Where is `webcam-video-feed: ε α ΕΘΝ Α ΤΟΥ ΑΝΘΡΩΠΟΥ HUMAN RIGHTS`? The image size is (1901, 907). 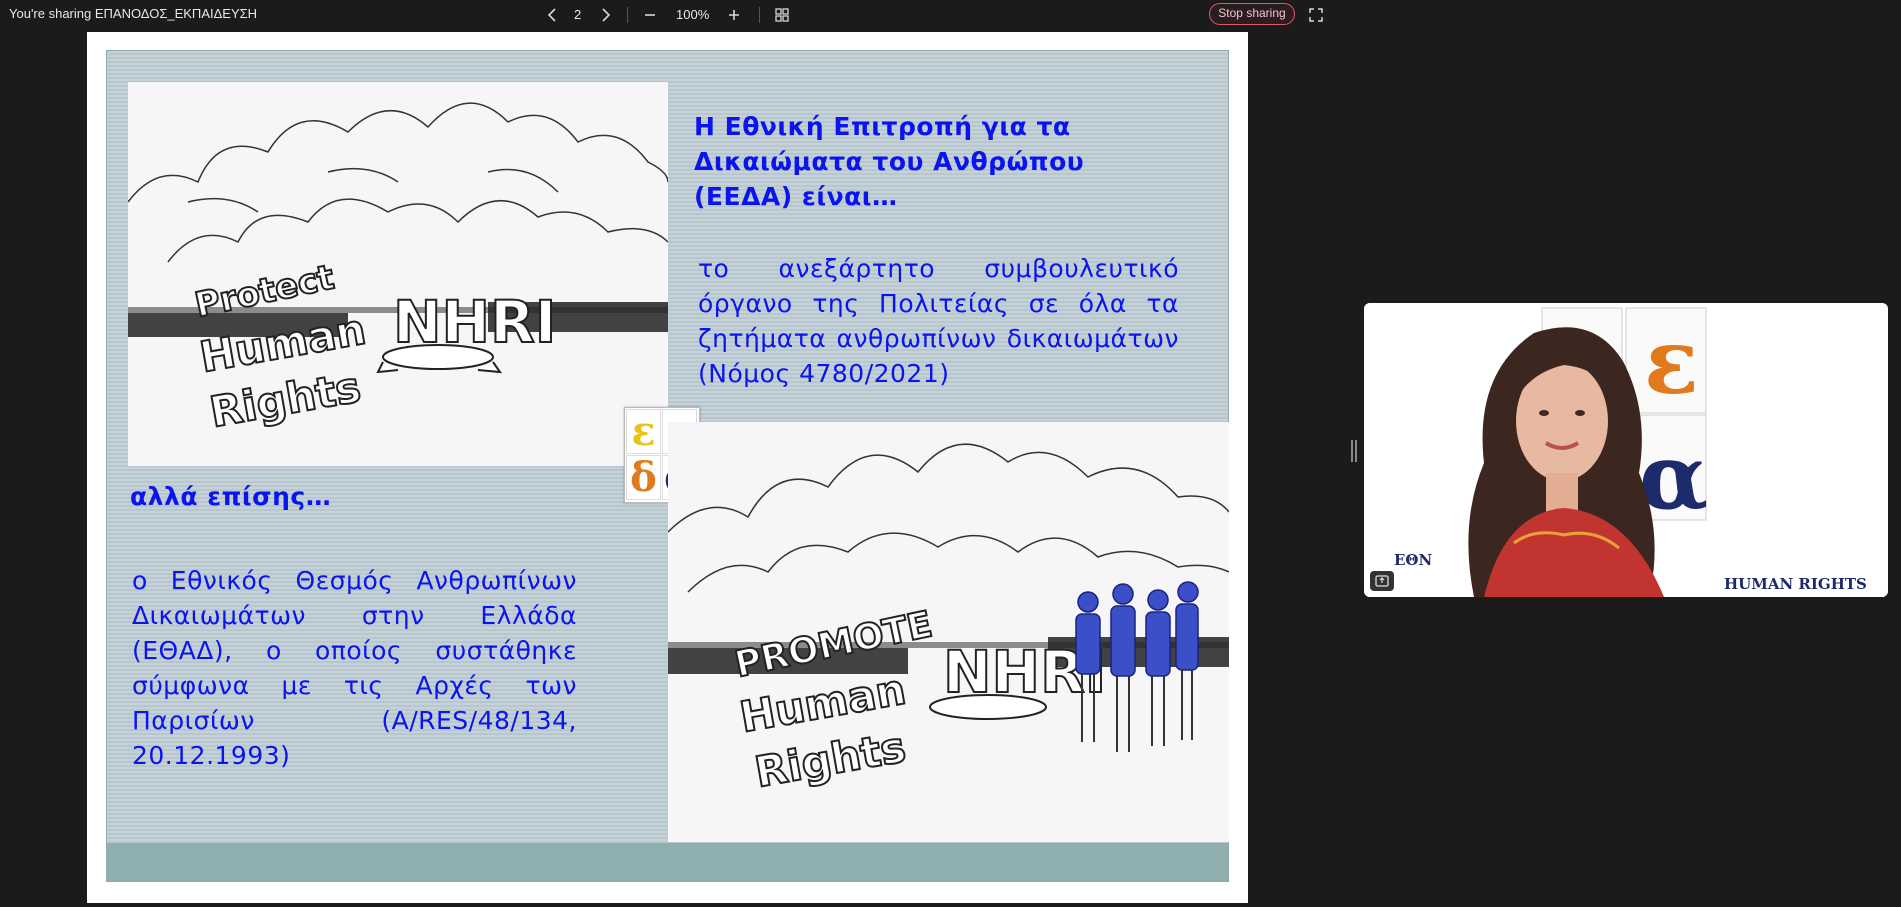 webcam-video-feed: ε α ΕΘΝ Α ΤΟΥ ΑΝΘΡΩΠΟΥ HUMAN RIGHTS is located at coordinates (1626, 450).